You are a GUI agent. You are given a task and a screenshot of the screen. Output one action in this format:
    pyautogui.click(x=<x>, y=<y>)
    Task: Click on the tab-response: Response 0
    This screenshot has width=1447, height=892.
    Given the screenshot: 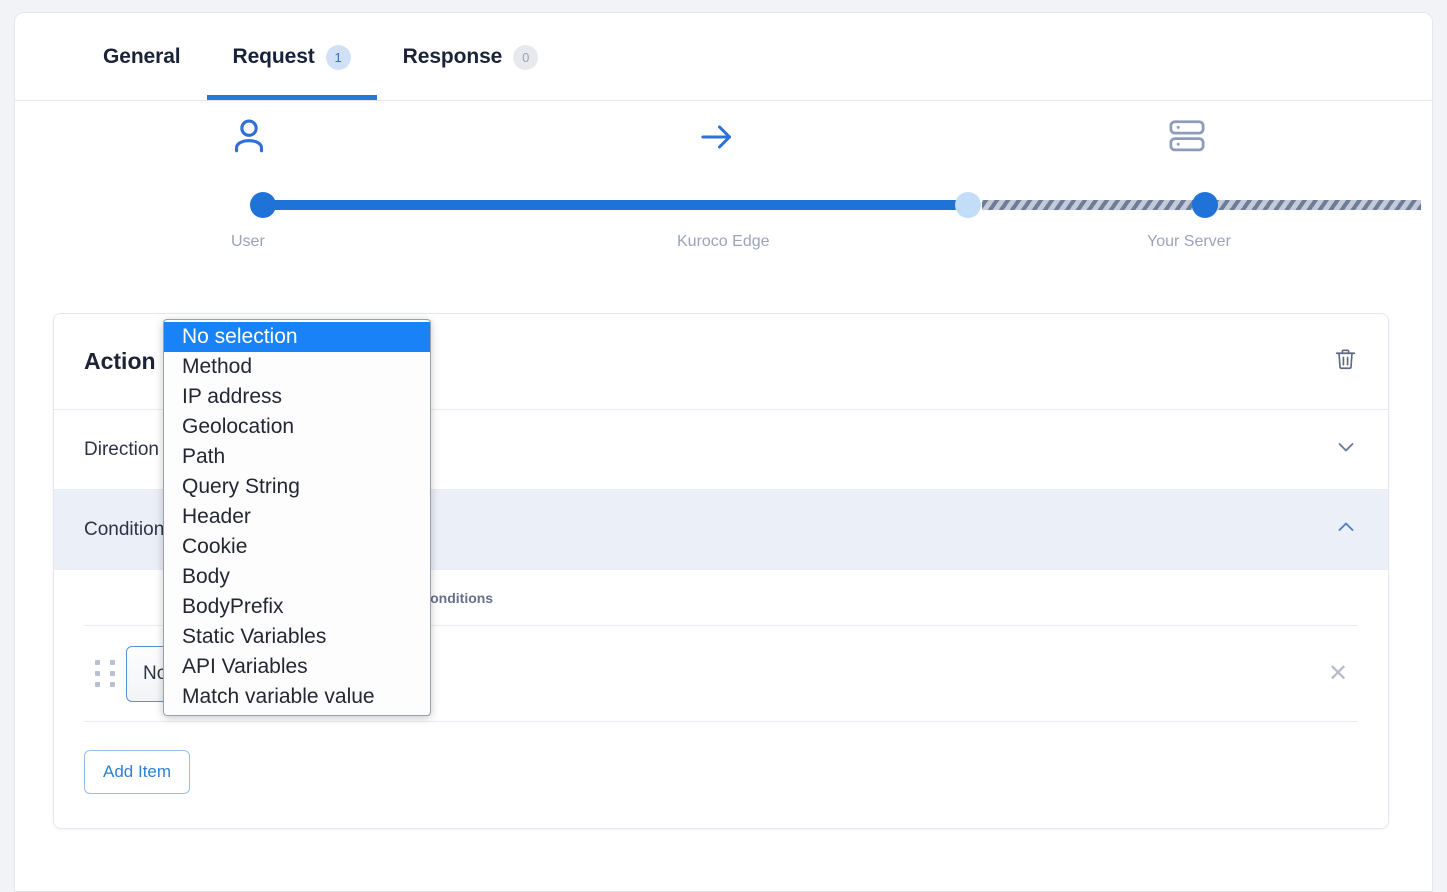 What is the action you would take?
    pyautogui.click(x=471, y=57)
    